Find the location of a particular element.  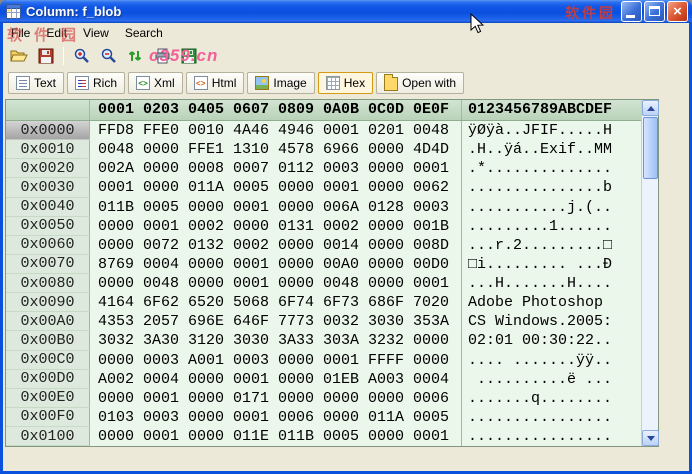

zoom-out-button is located at coordinates (108, 56).